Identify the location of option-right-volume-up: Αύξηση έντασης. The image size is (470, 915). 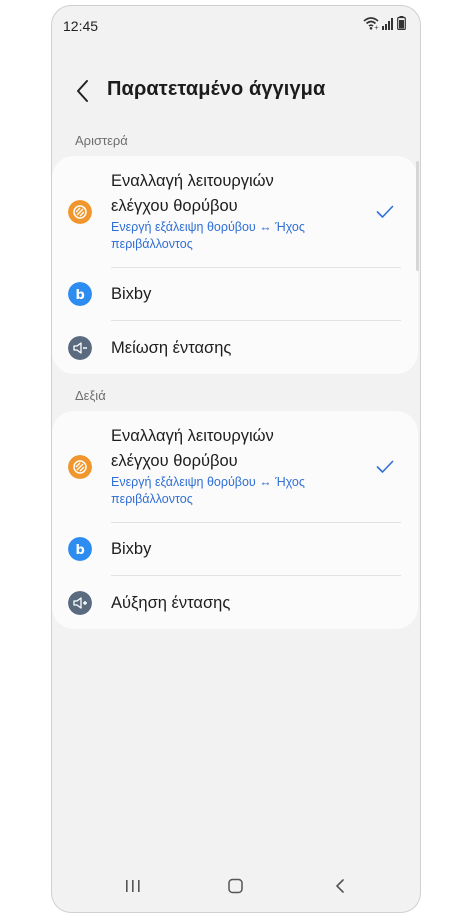
(235, 602).